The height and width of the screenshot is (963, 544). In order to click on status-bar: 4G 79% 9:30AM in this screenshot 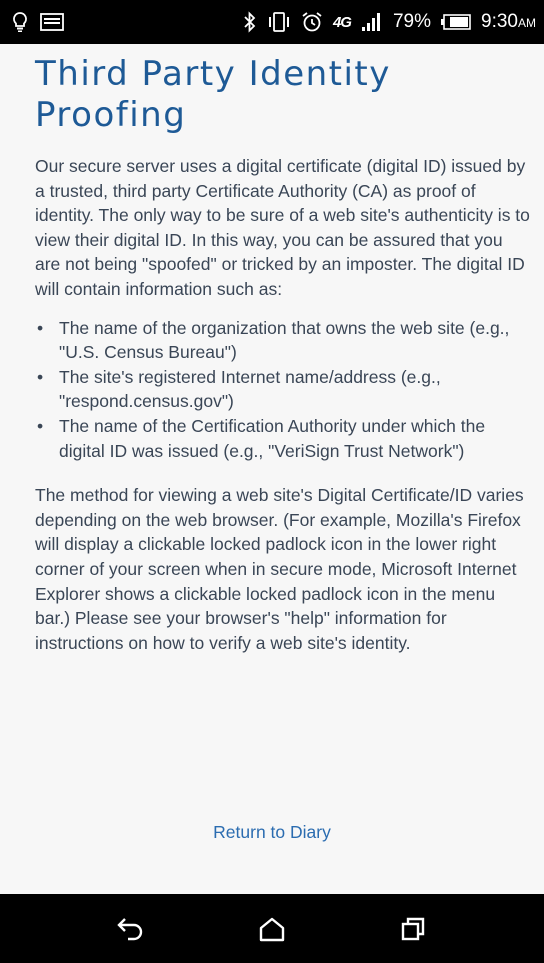, I will do `click(272, 22)`.